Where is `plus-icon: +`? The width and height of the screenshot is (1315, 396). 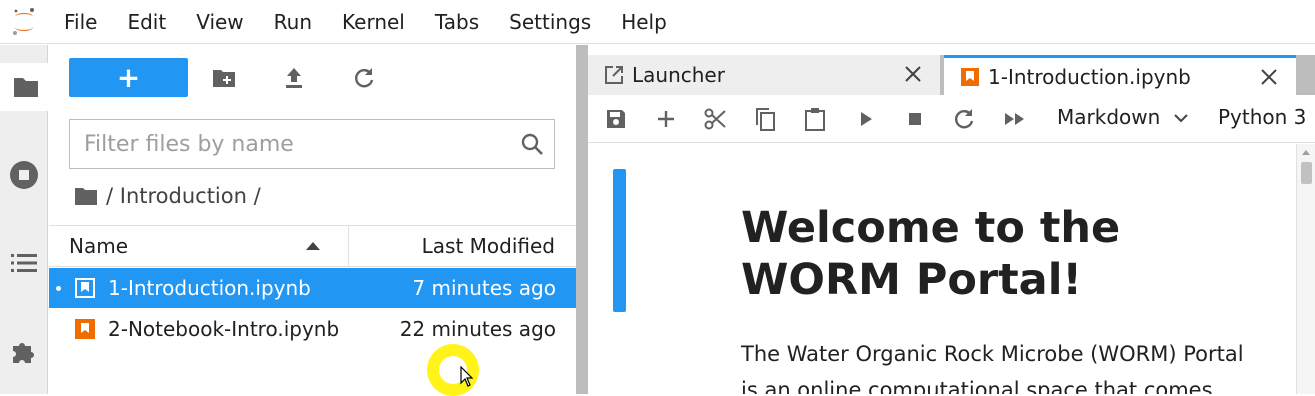
plus-icon: + is located at coordinates (128, 77).